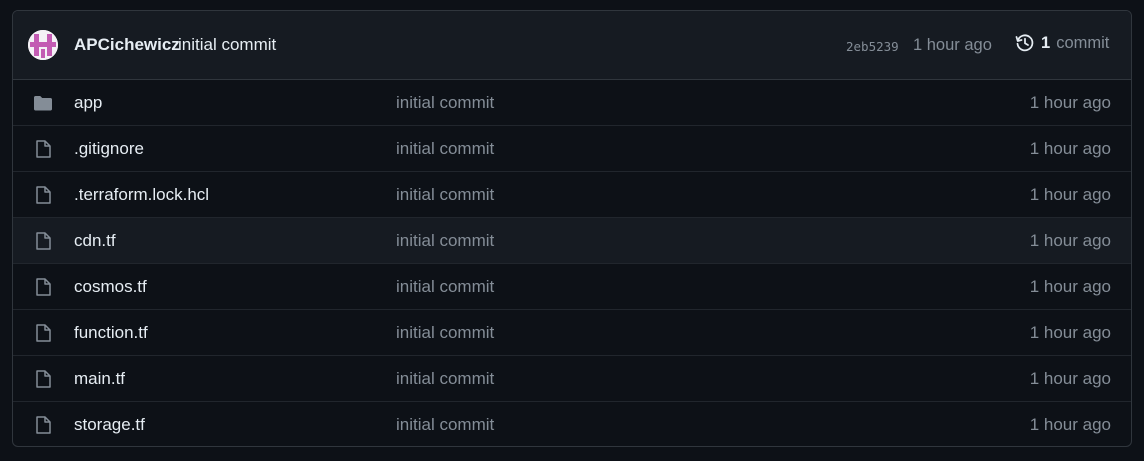  I want to click on file-name: app, so click(88, 103).